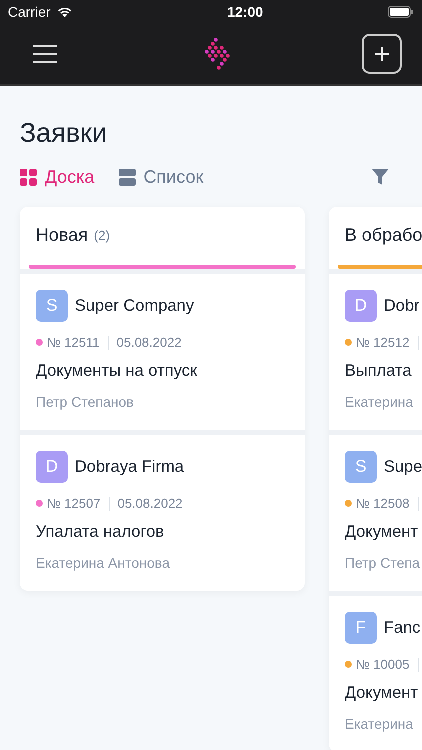  I want to click on column-title: Новая, so click(62, 235).